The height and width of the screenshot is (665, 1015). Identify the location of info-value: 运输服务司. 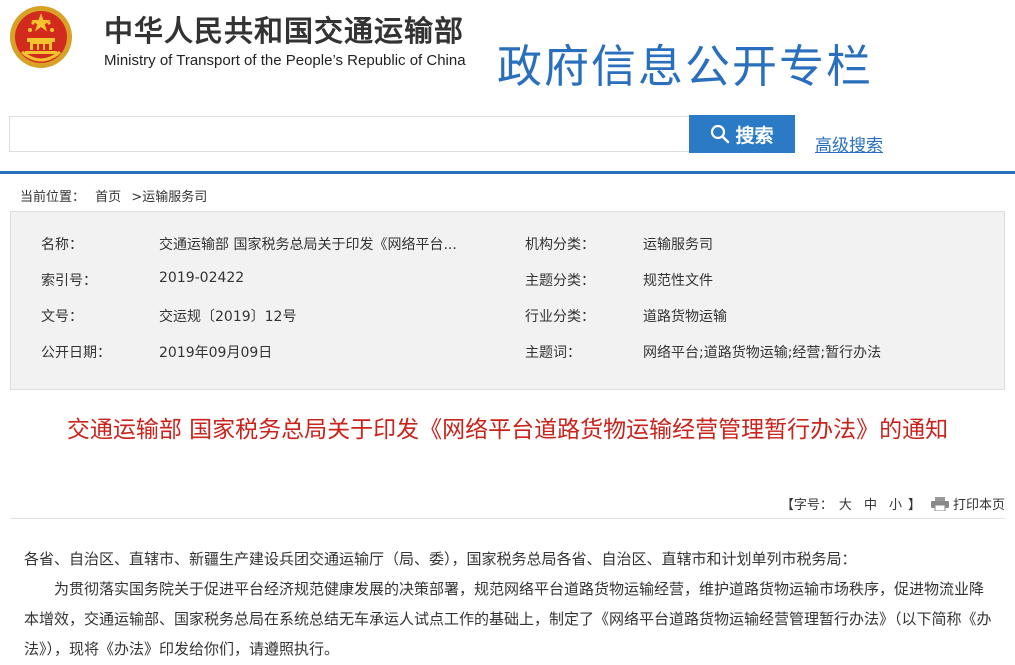
(678, 245).